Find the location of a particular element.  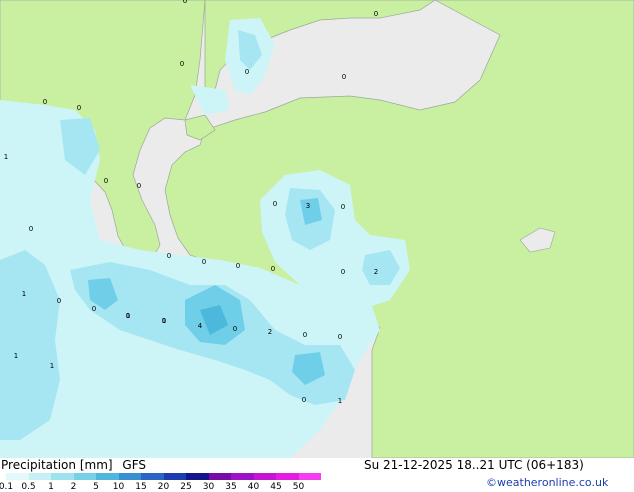

legend-tick-label: 50 is located at coordinates (298, 487).